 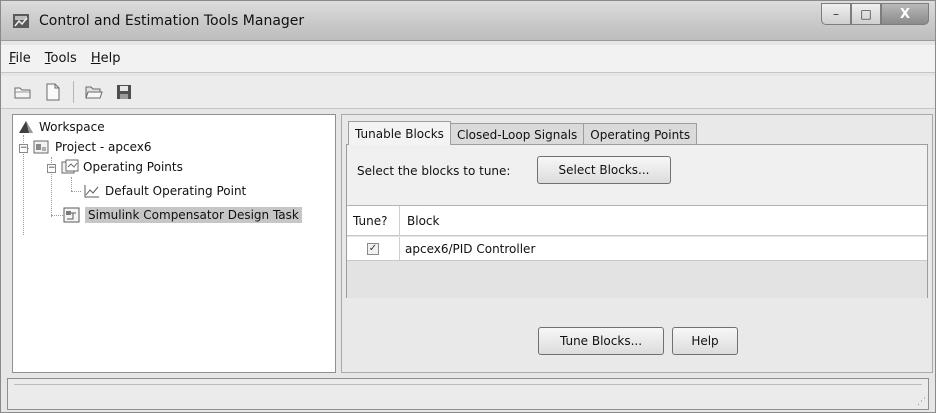 What do you see at coordinates (468, 92) in the screenshot?
I see `toolbar` at bounding box center [468, 92].